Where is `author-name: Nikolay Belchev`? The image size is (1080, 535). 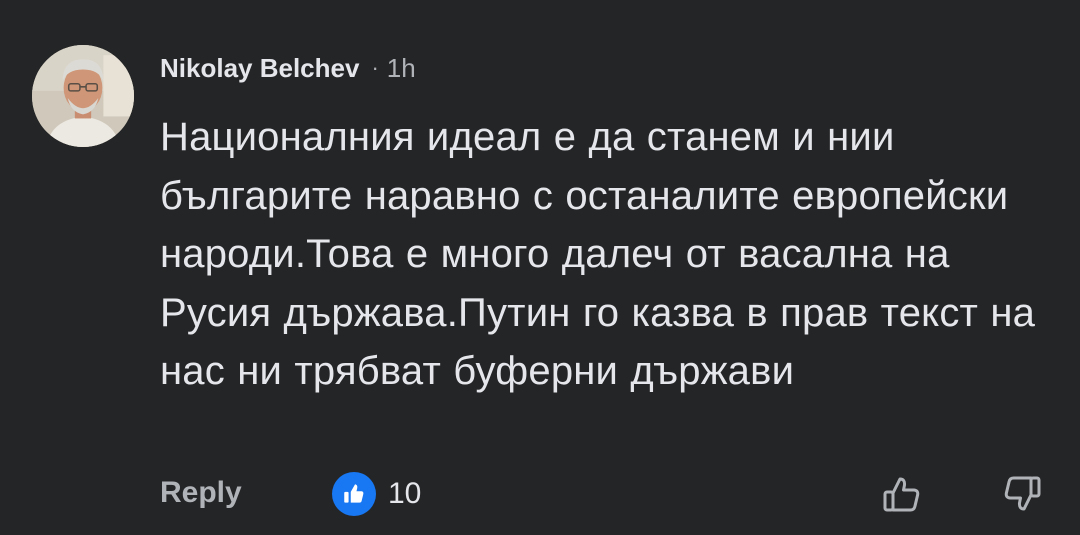 author-name: Nikolay Belchev is located at coordinates (259, 68).